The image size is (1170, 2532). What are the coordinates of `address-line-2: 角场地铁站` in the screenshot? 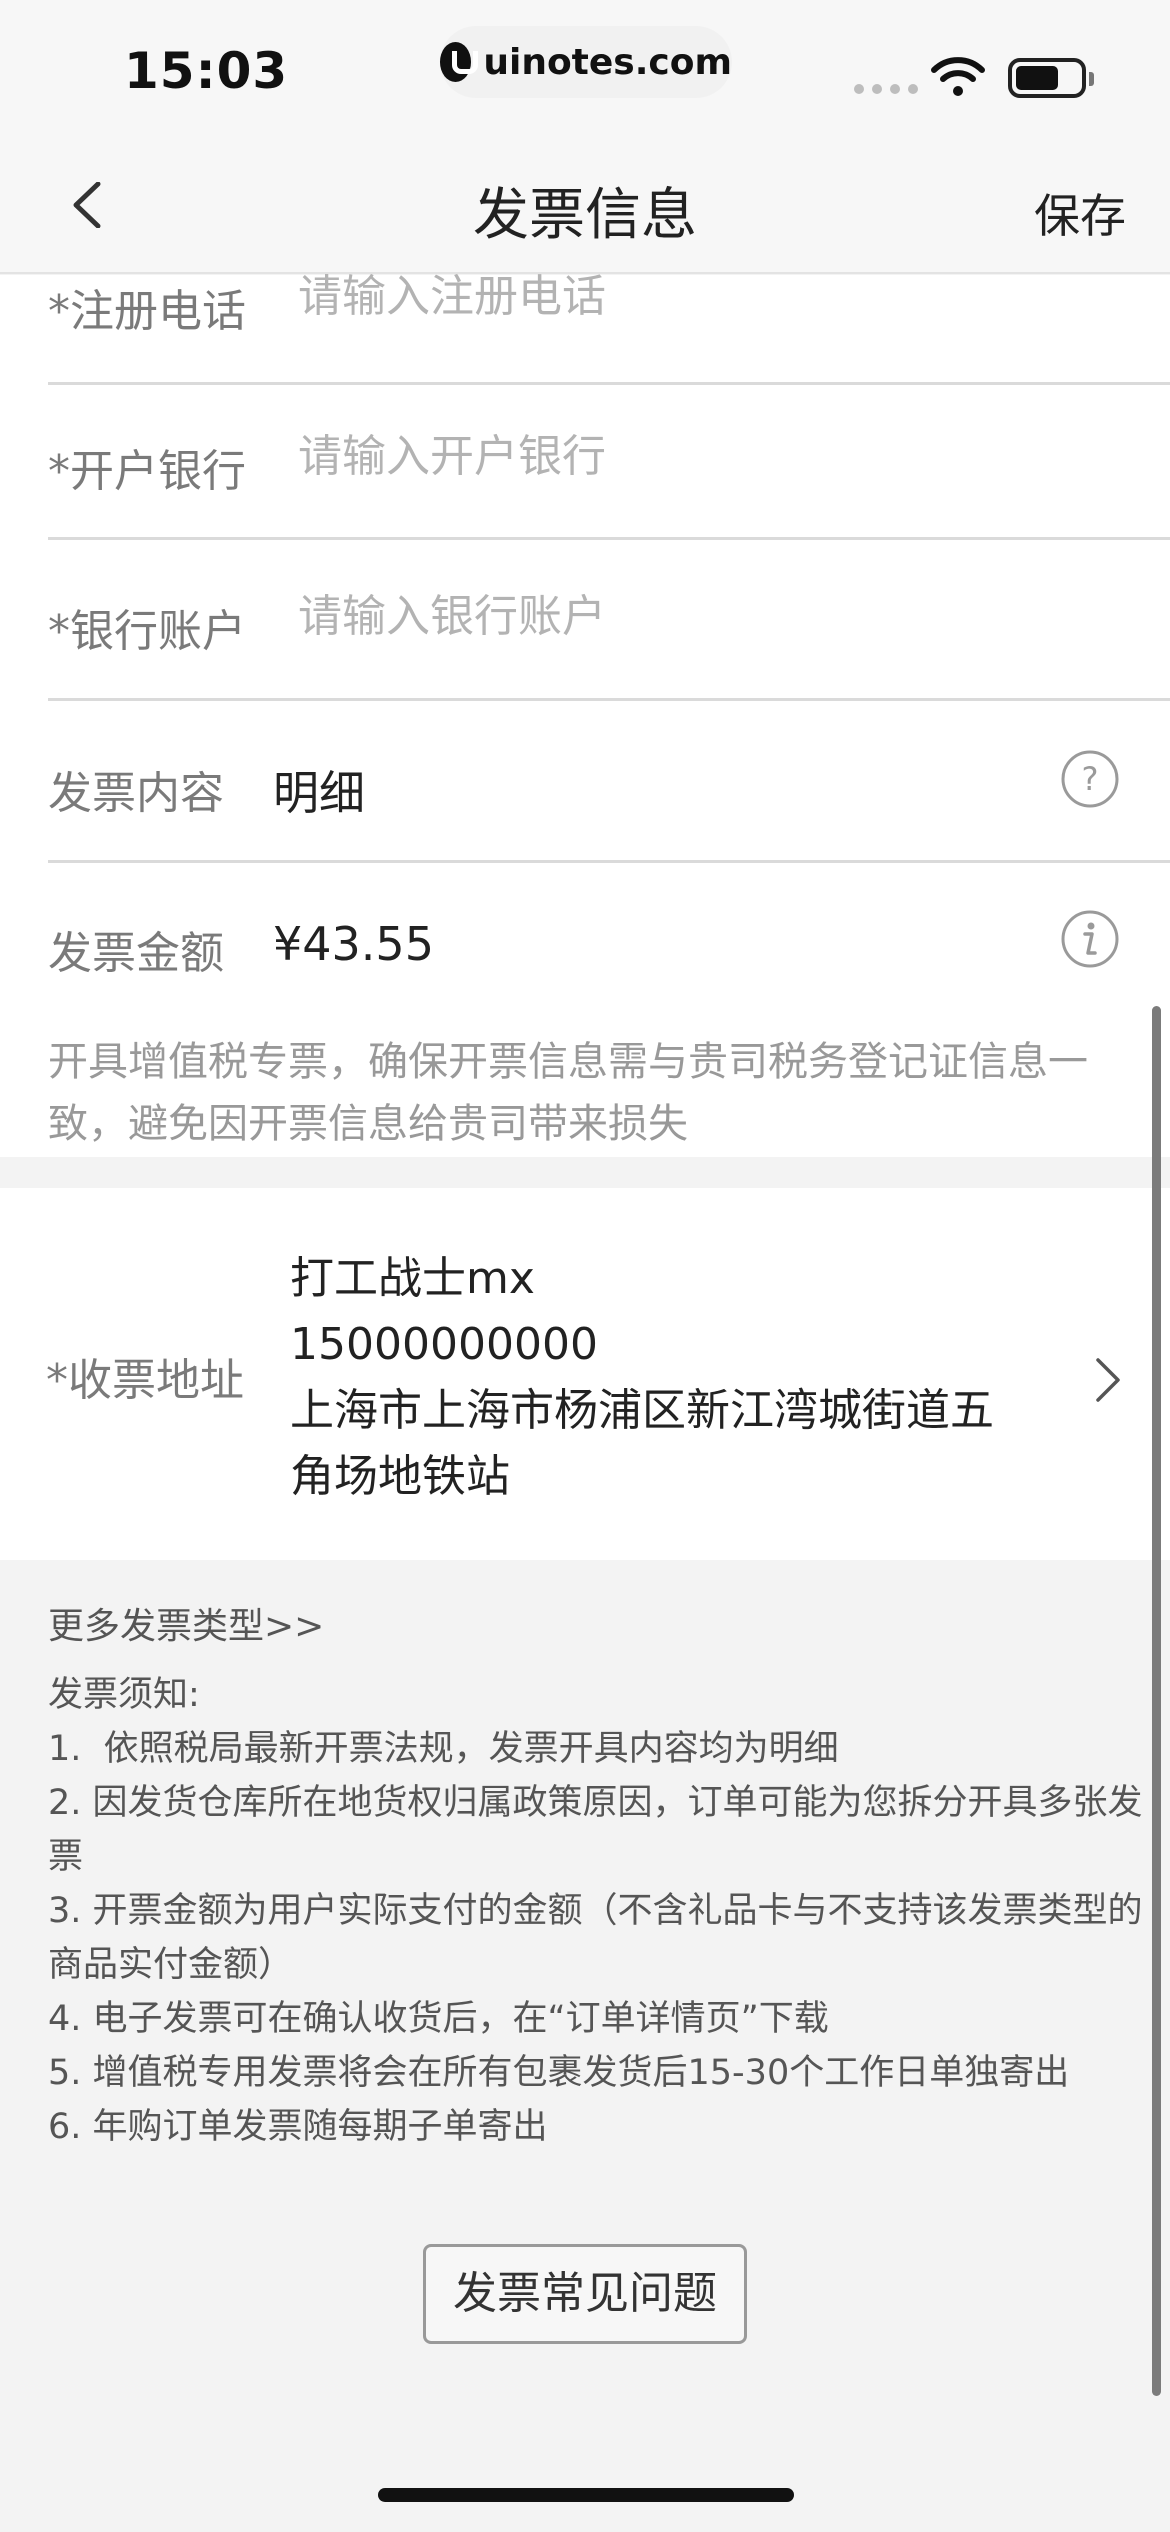 It's located at (400, 1476).